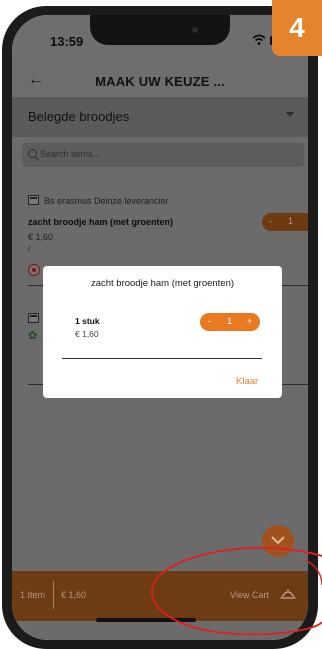 The image size is (322, 649). I want to click on home-indicator, so click(146, 620).